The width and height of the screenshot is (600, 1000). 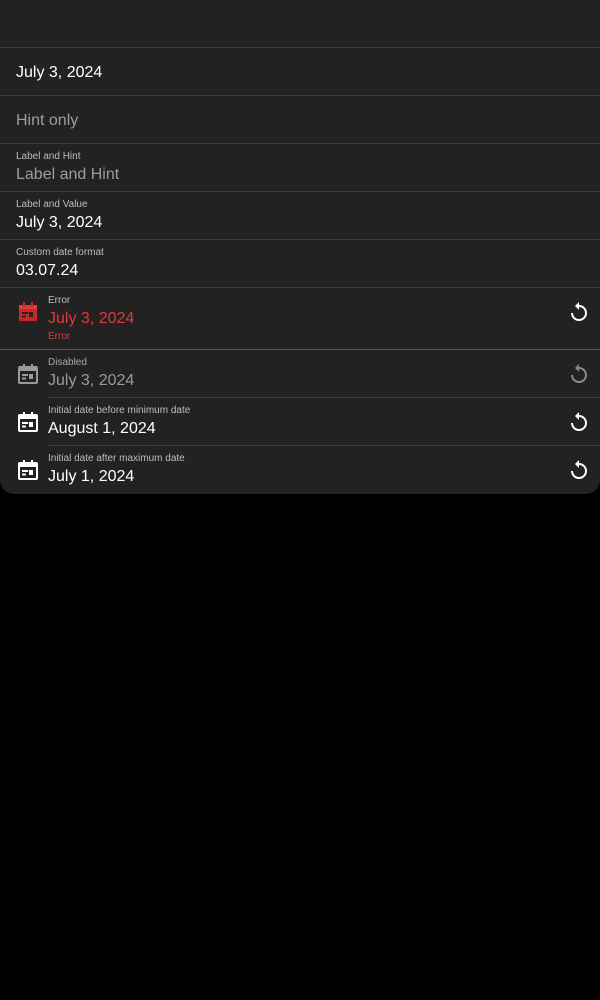 What do you see at coordinates (68, 174) in the screenshot?
I see `date-hint: Label and Hint` at bounding box center [68, 174].